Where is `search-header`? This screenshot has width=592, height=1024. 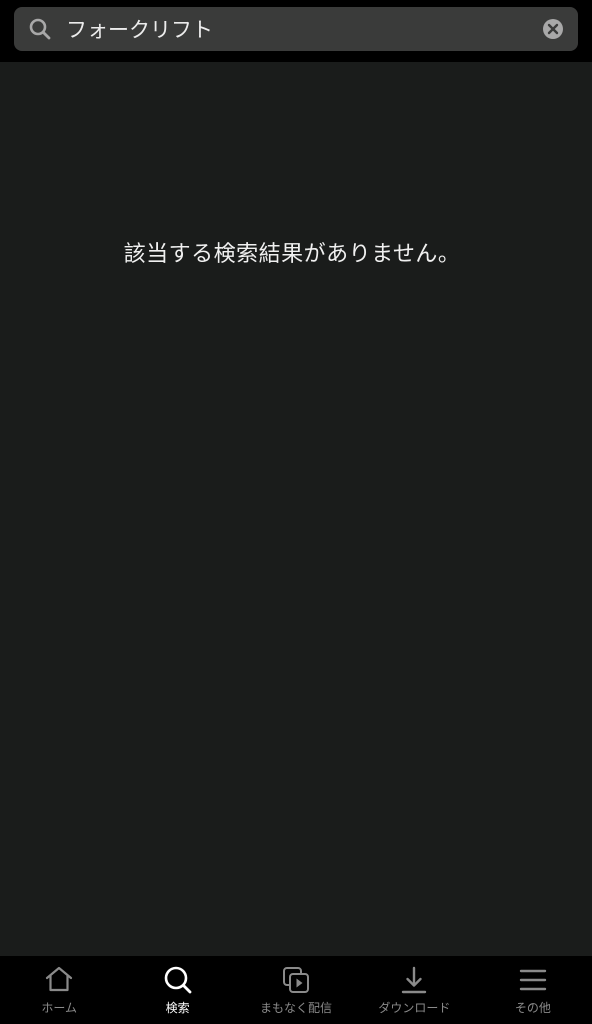
search-header is located at coordinates (296, 31).